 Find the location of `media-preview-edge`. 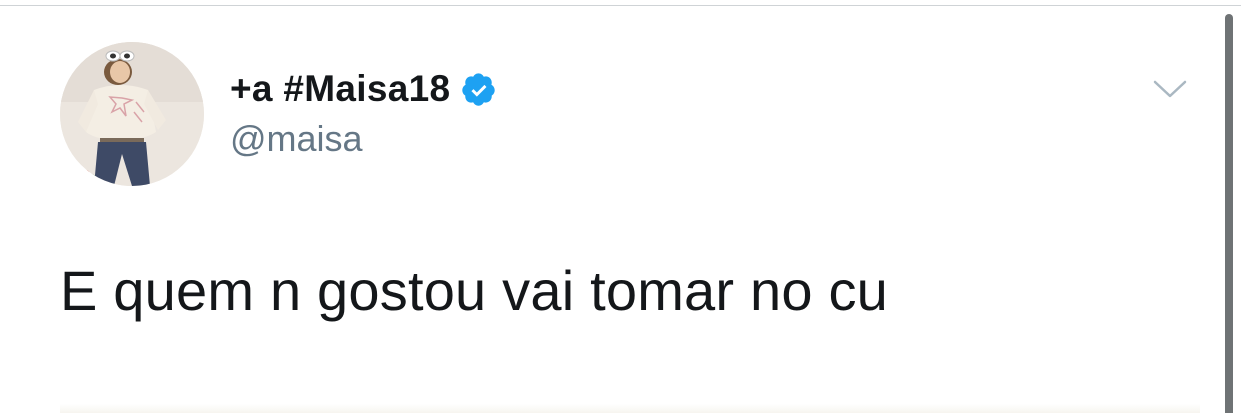

media-preview-edge is located at coordinates (630, 408).